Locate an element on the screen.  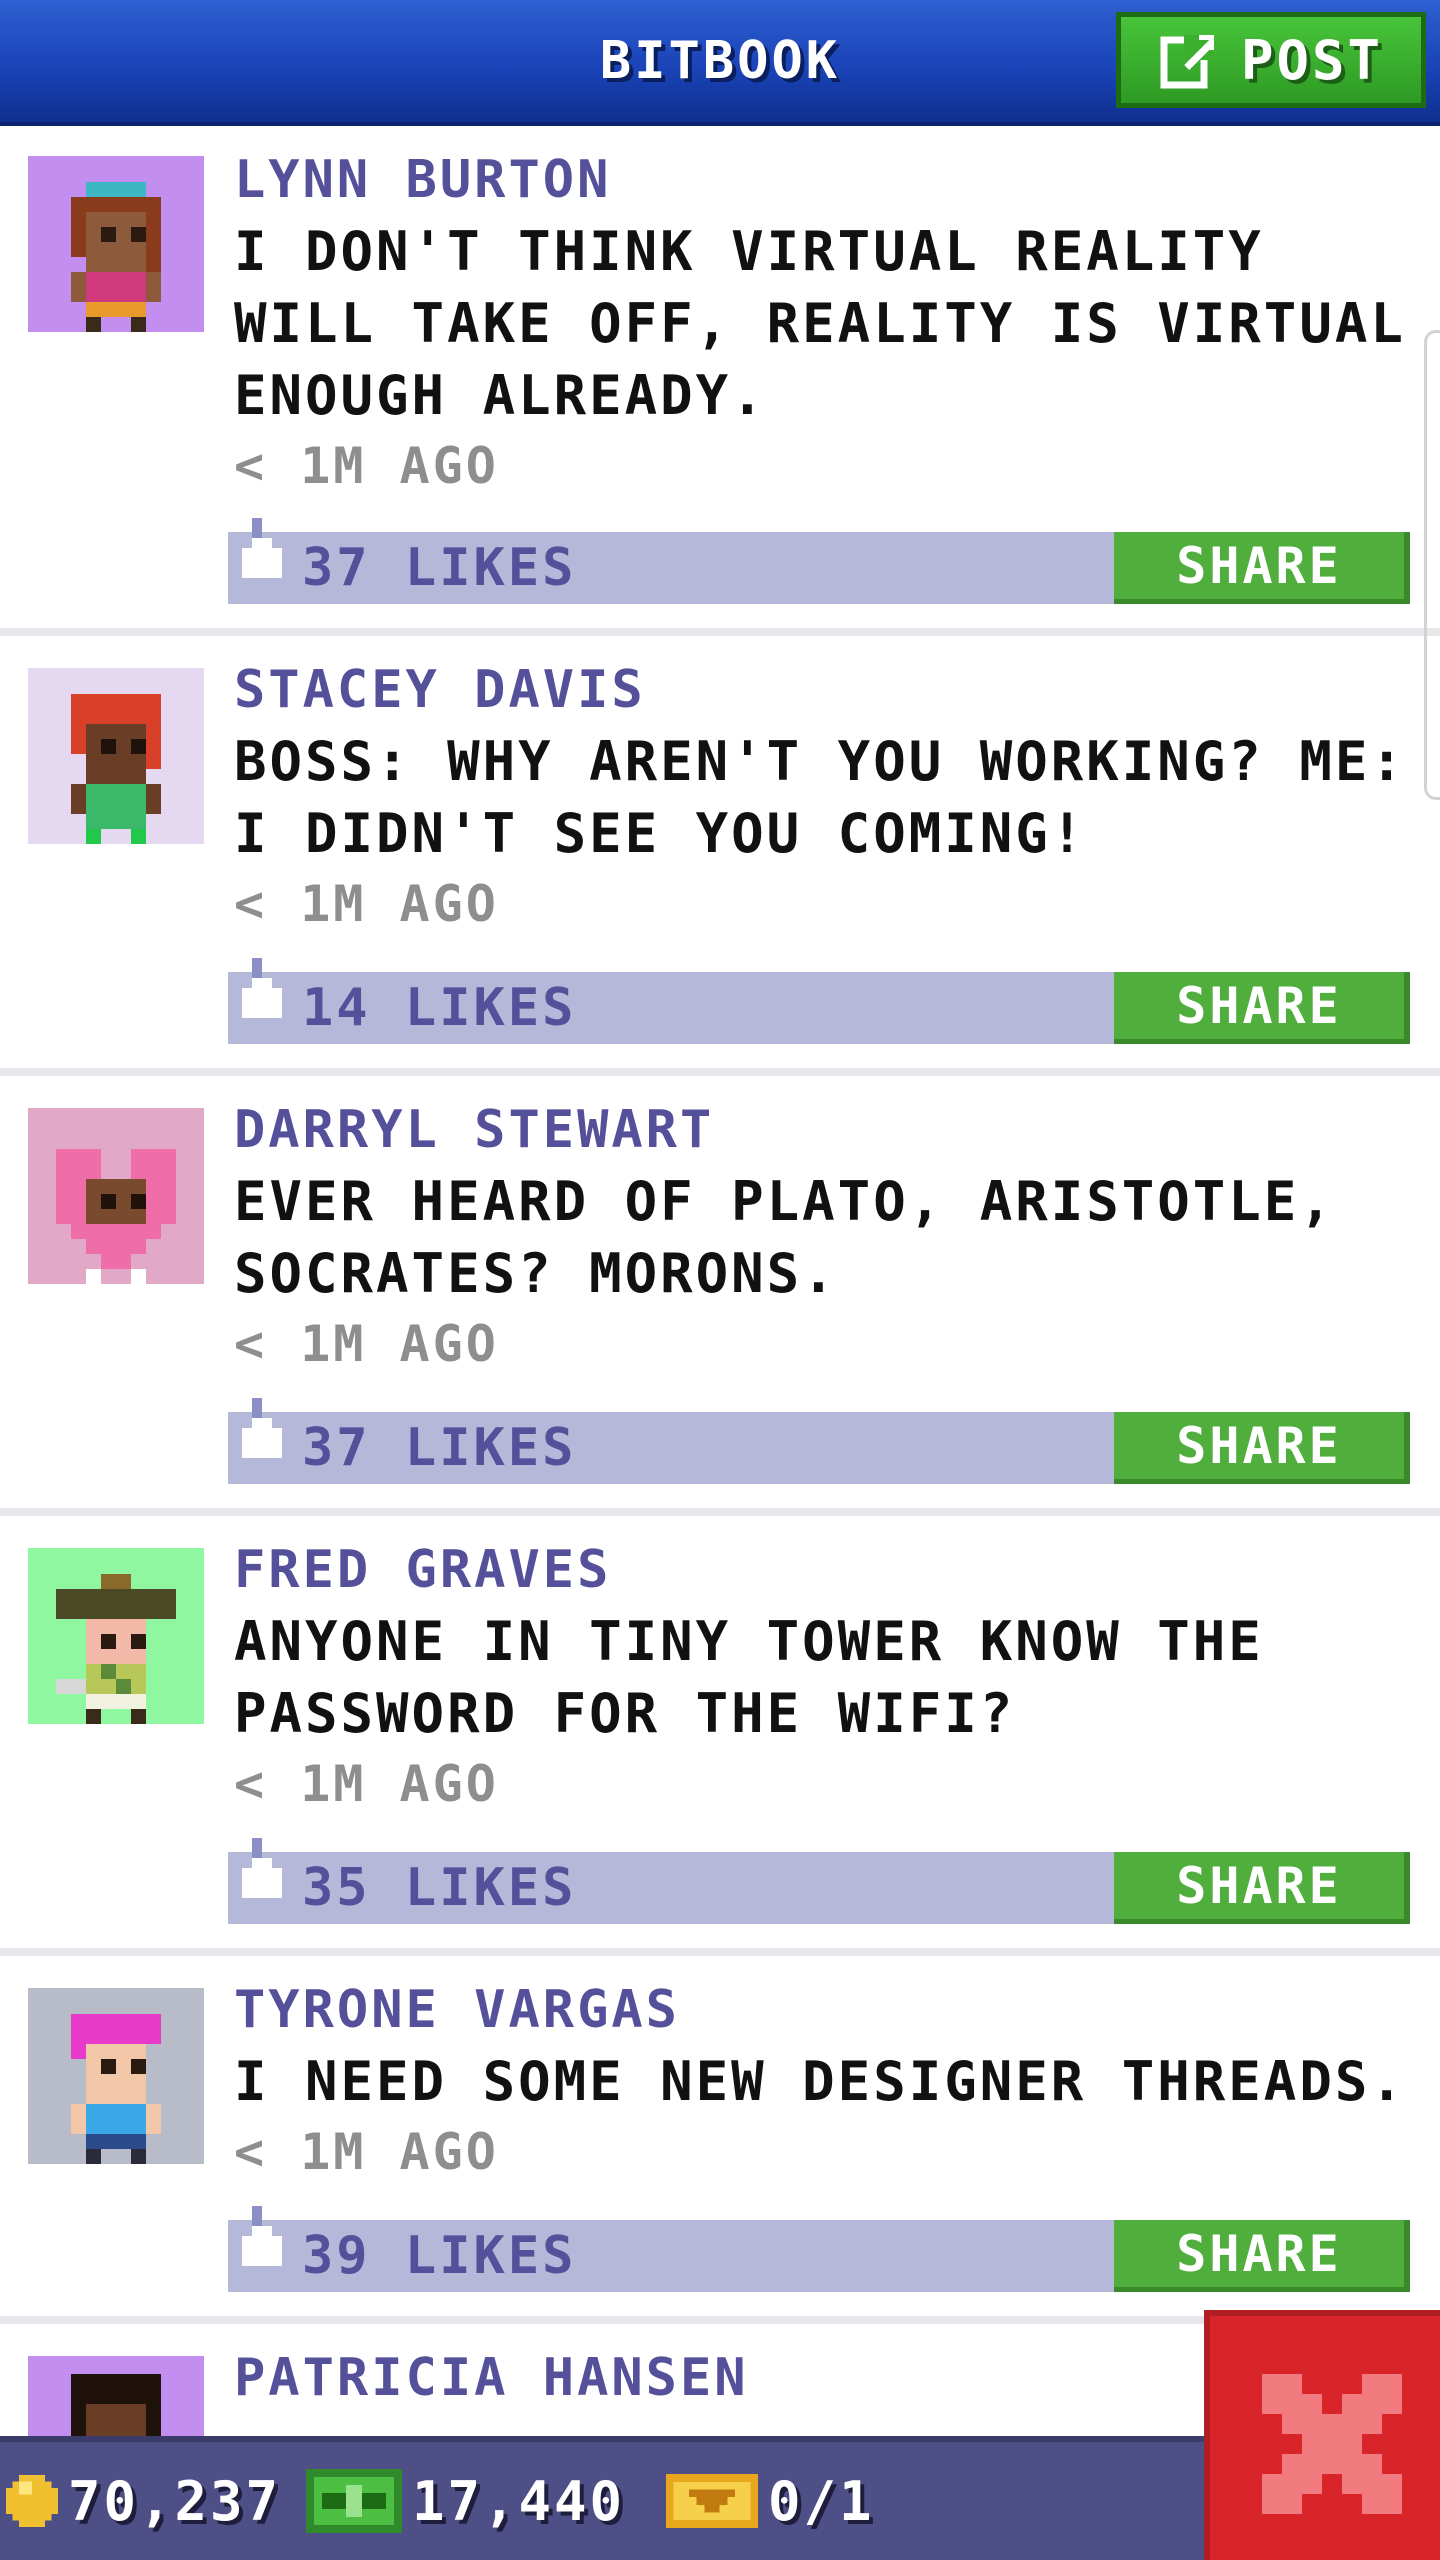
post-button-label: POST is located at coordinates (1312, 60).